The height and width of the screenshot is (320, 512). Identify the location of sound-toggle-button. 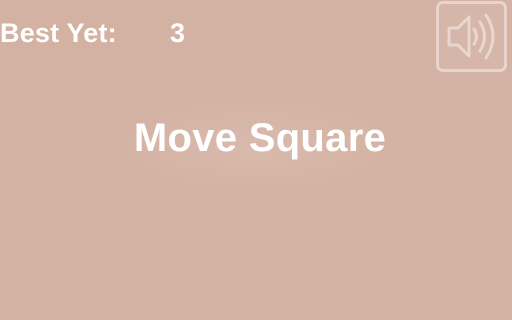
(471, 36).